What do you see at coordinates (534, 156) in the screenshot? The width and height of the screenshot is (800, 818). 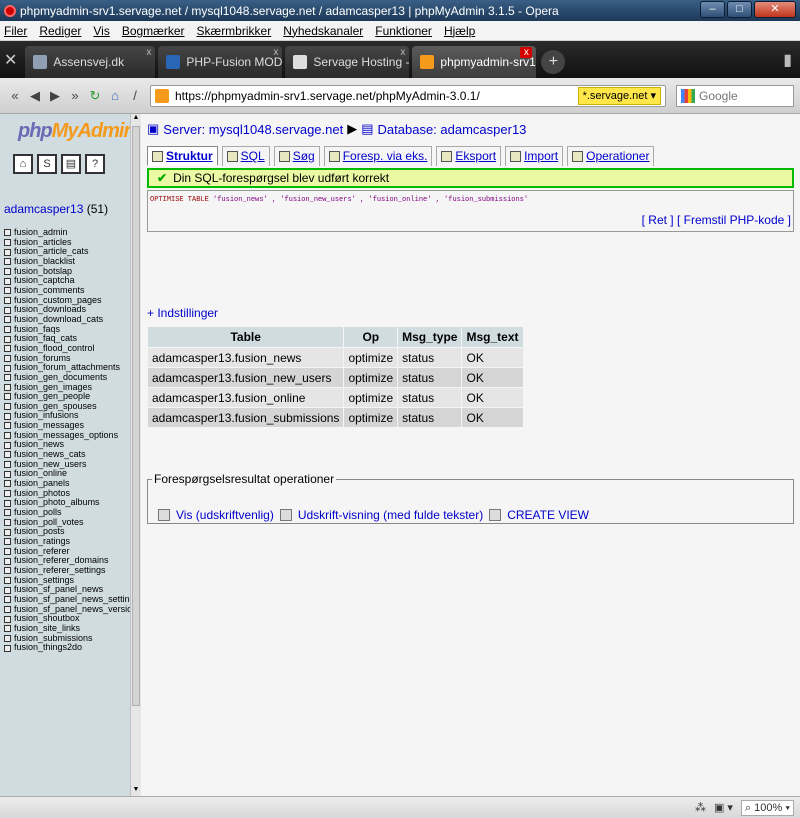 I see `tab-import: Import` at bounding box center [534, 156].